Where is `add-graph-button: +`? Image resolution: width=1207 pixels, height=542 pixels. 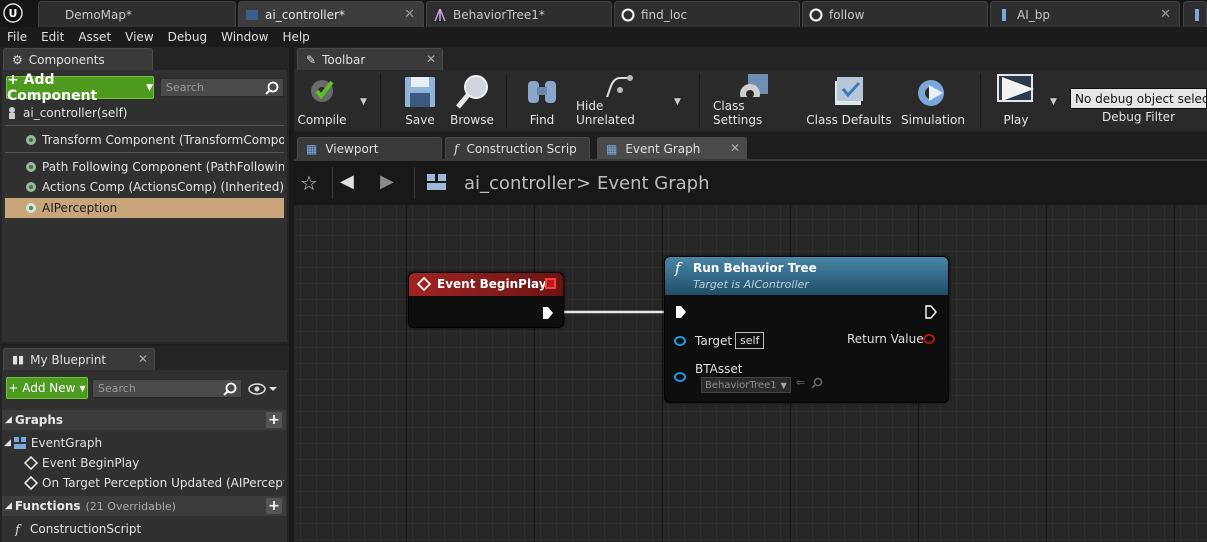 add-graph-button: + is located at coordinates (274, 420).